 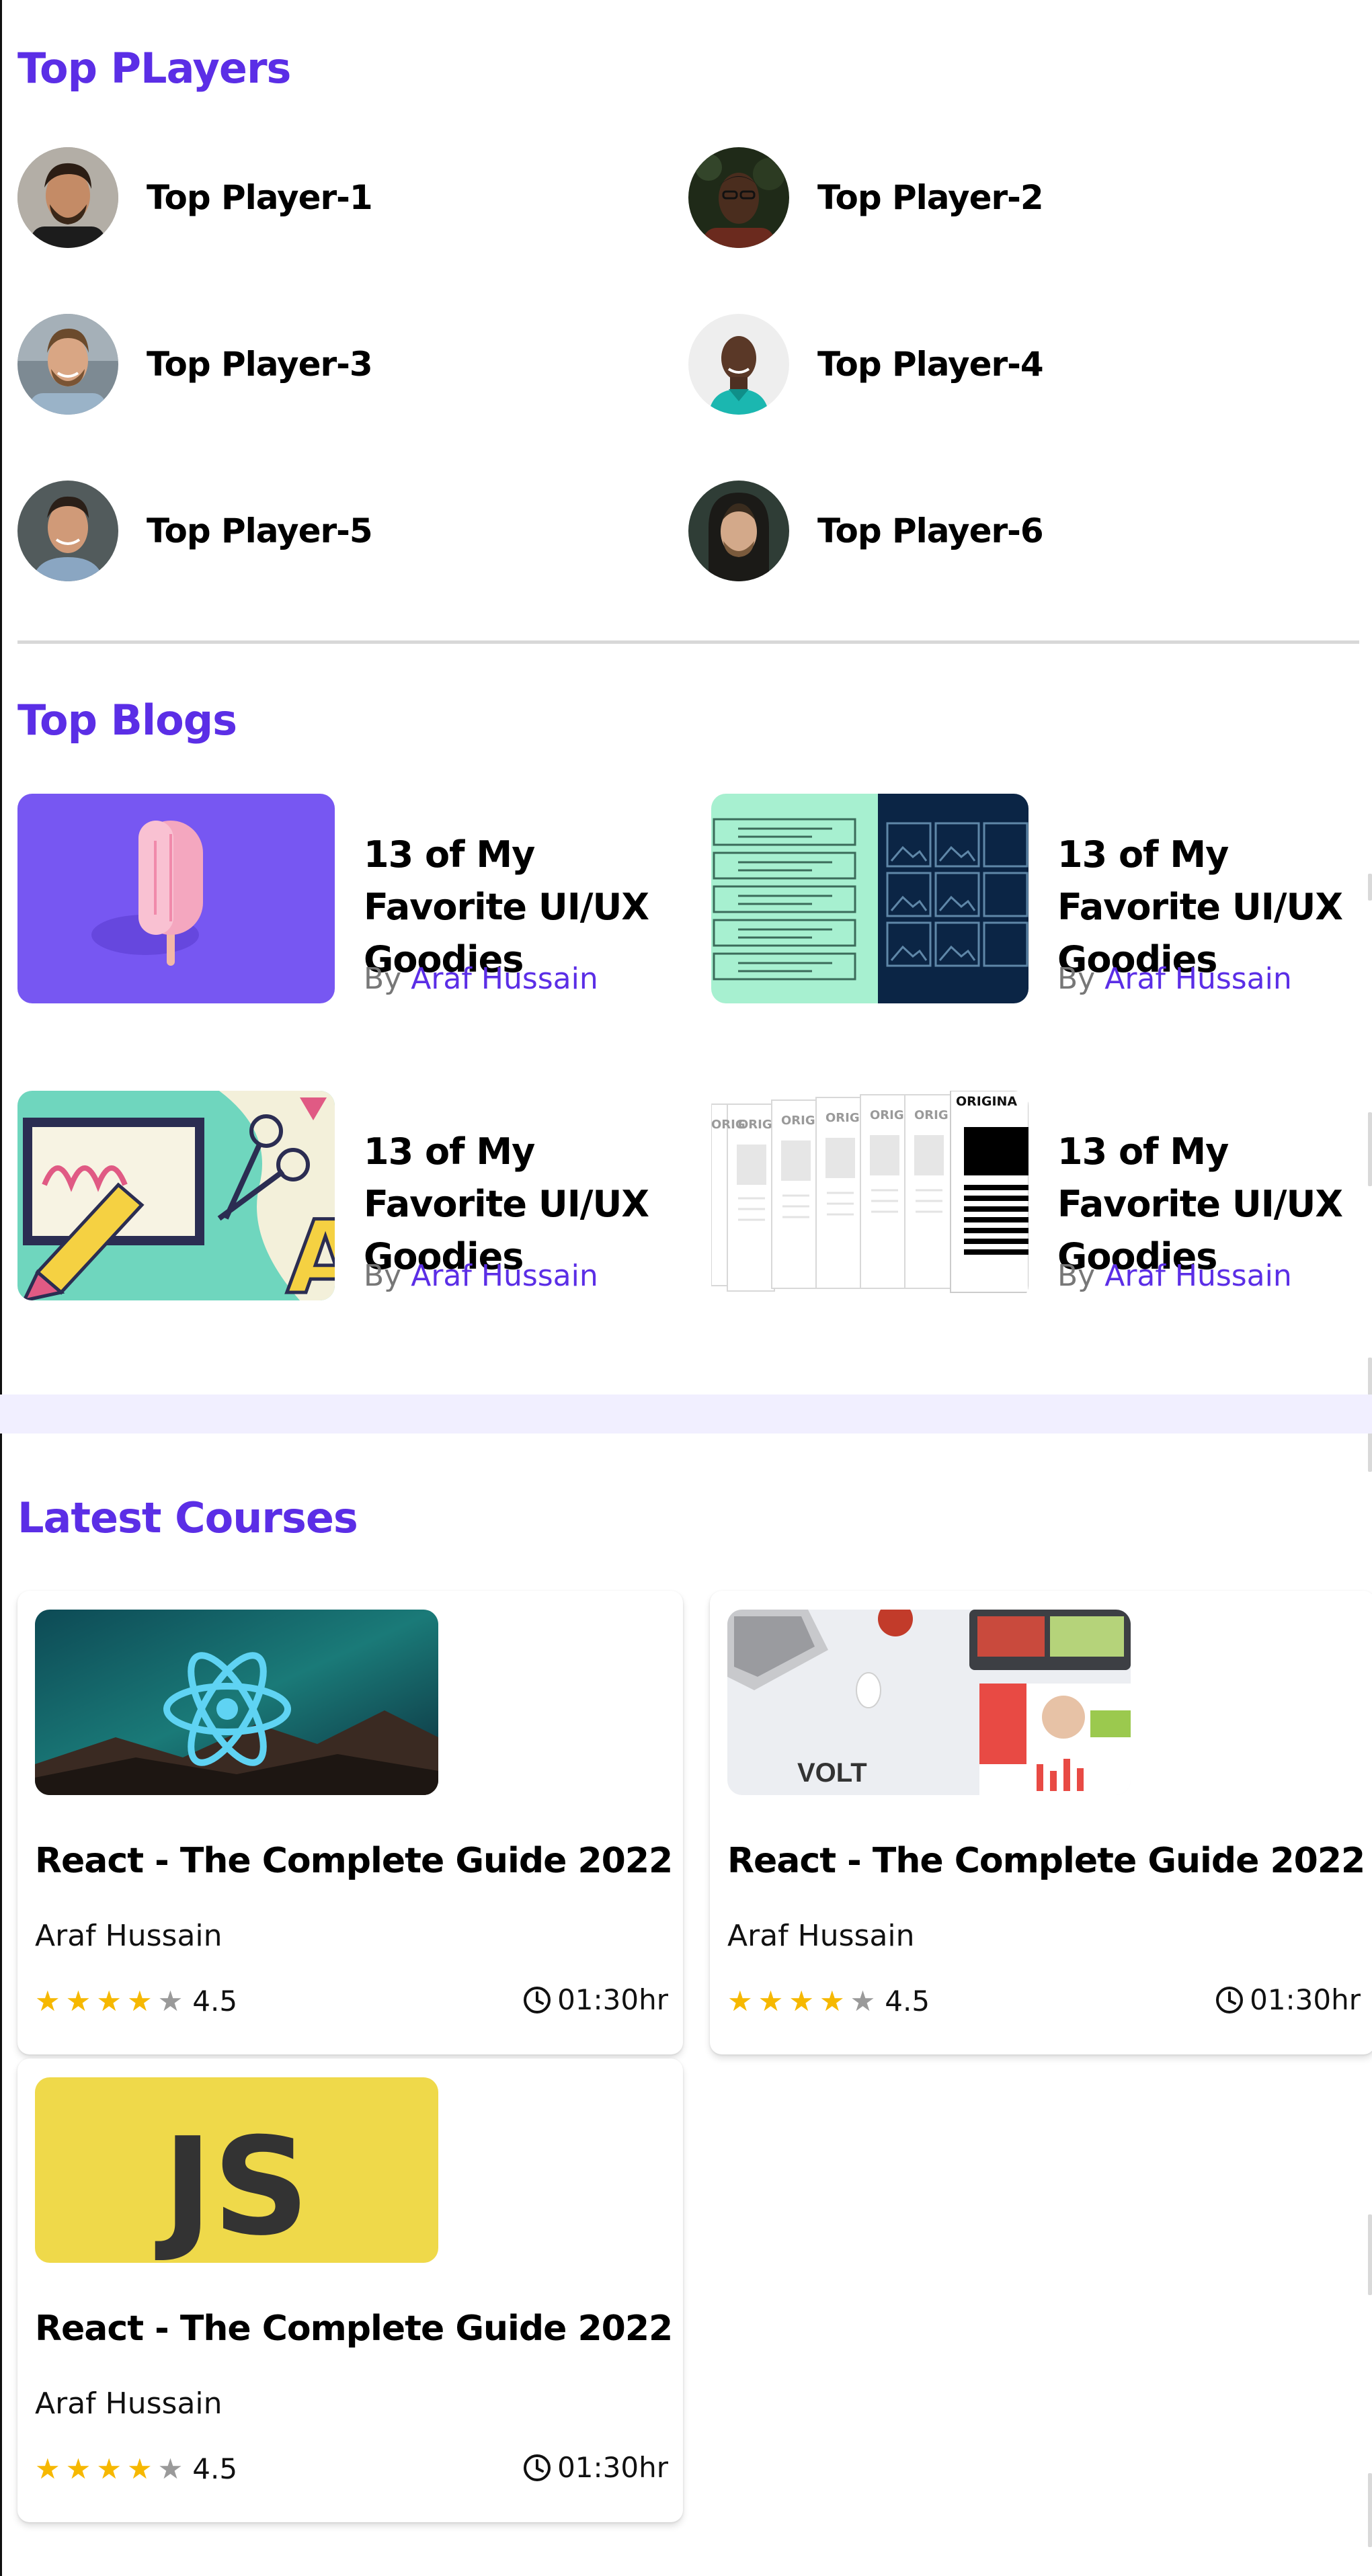 I want to click on latest-courses-heading: Latest Courses, so click(x=187, y=1517).